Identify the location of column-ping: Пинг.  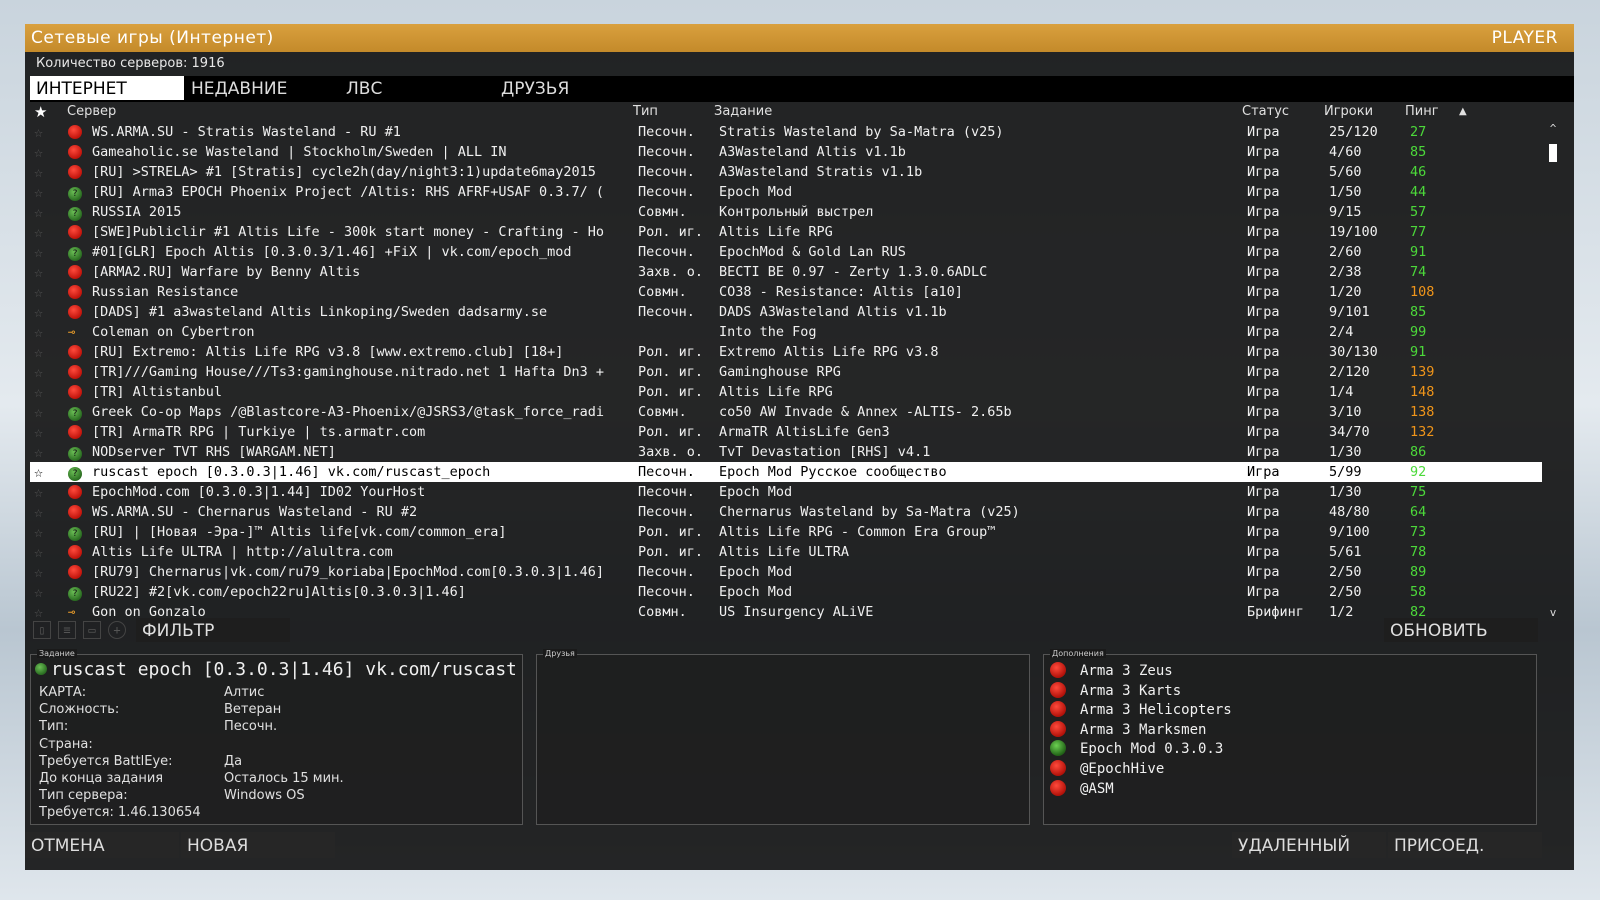
(1422, 112).